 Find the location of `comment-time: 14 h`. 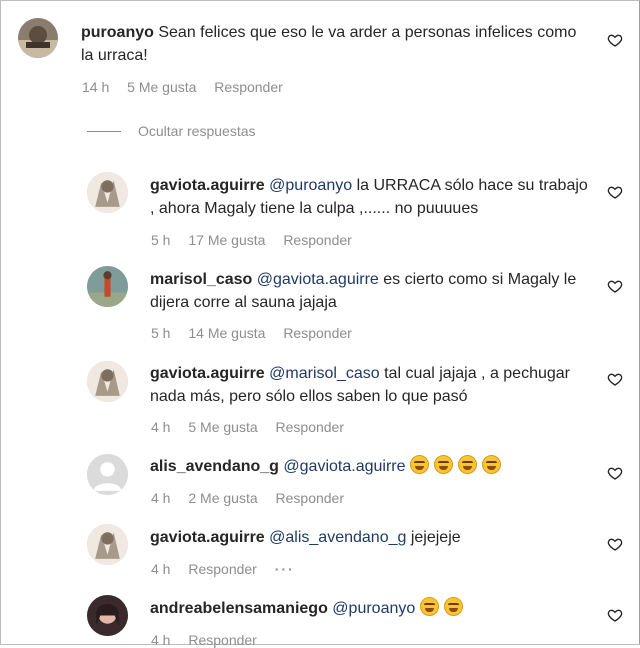

comment-time: 14 h is located at coordinates (96, 87).